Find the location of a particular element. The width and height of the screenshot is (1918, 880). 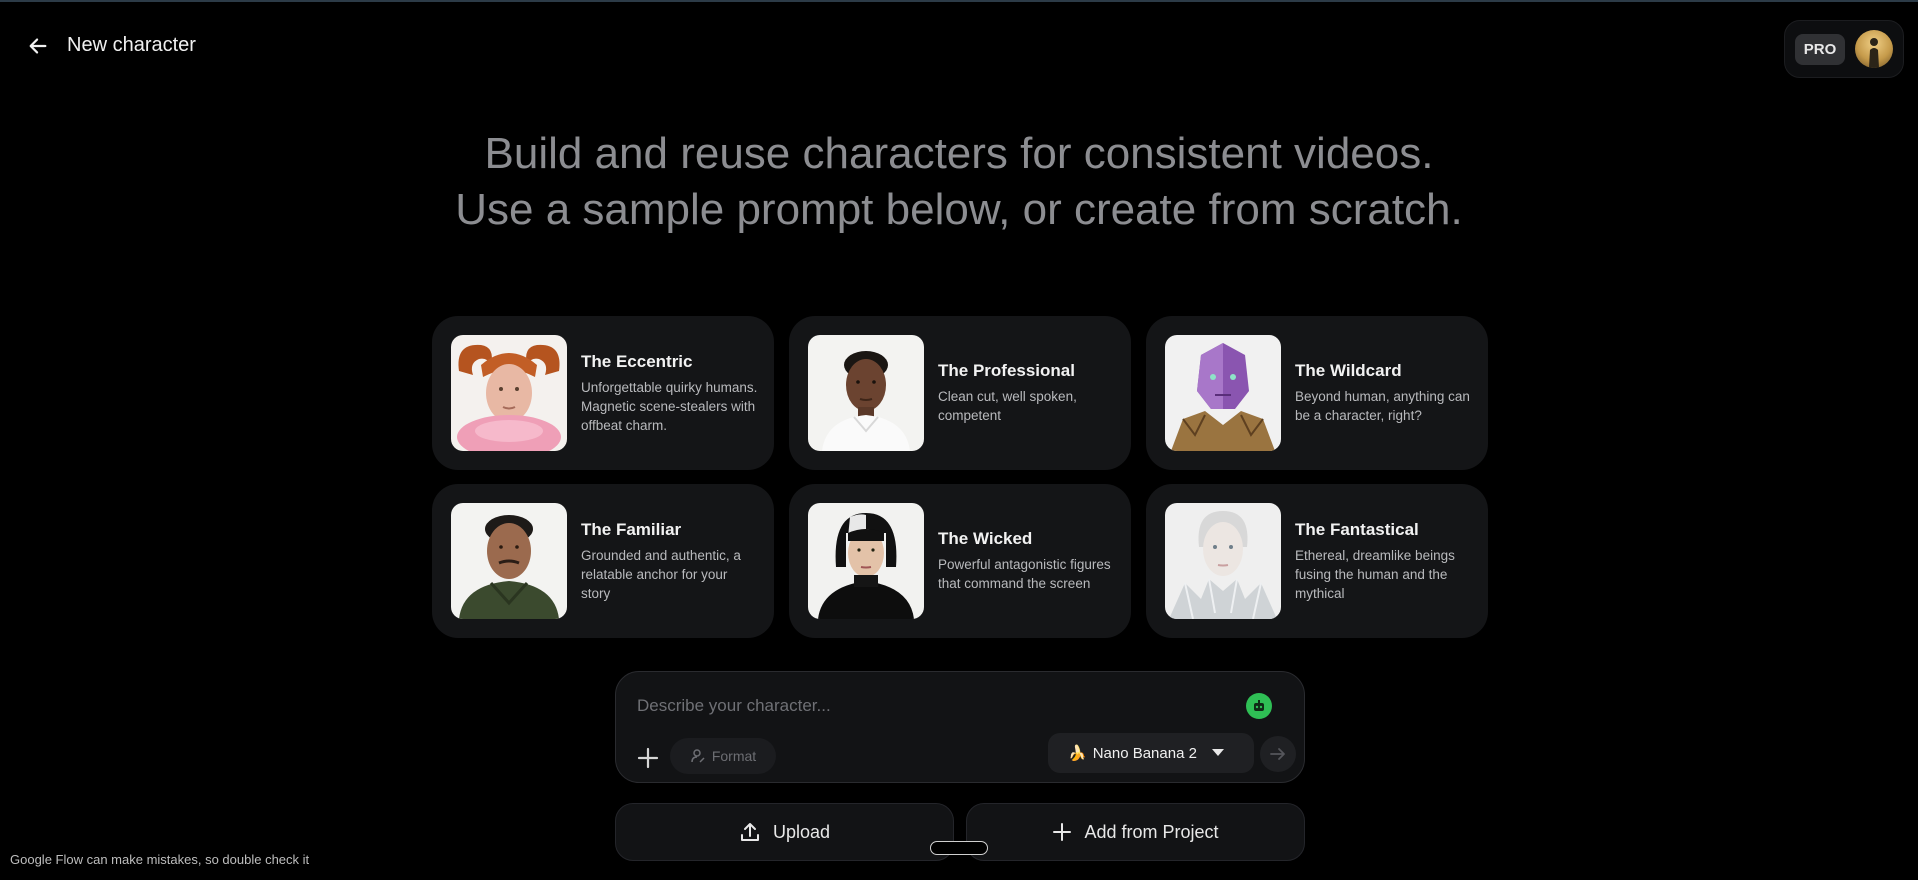

arrow-right-icon is located at coordinates (1277, 754).